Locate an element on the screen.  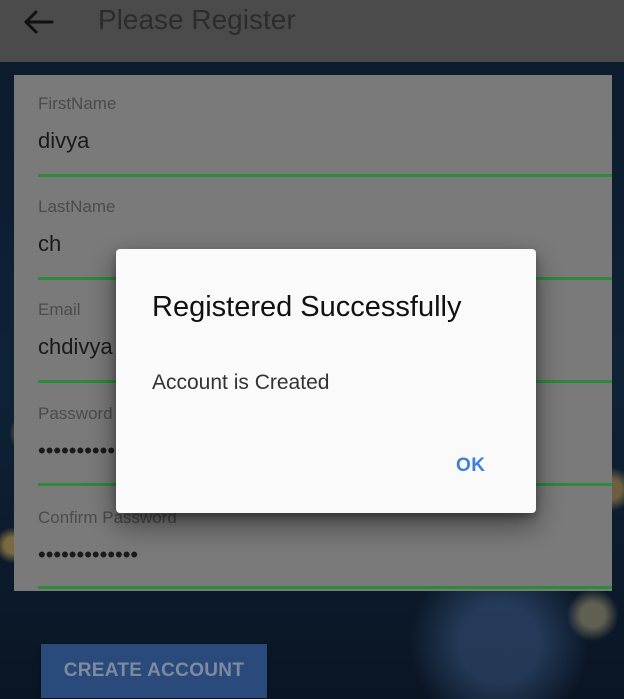
app-toolbar: Please Register is located at coordinates (312, 31).